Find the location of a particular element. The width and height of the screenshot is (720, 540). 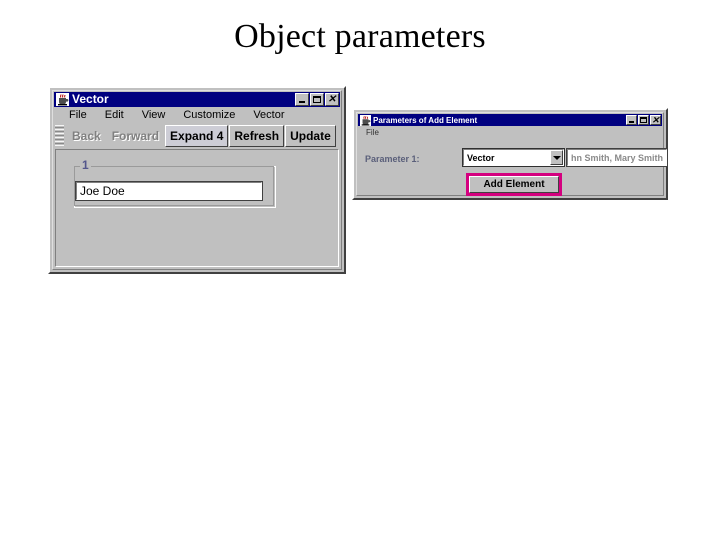

vector-menubar: File Edit View Customize Vector is located at coordinates (197, 115).